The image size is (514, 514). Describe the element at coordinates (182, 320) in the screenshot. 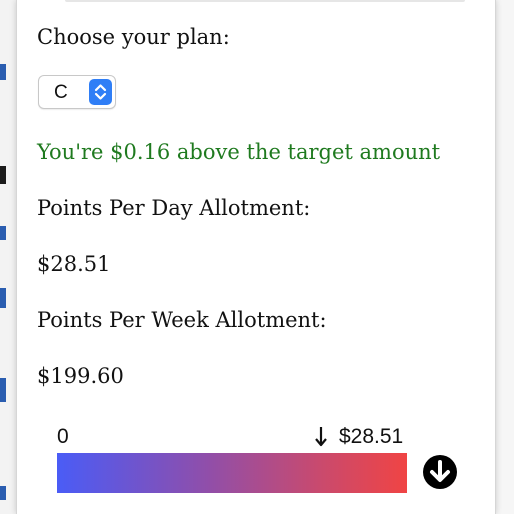

I see `weekly-allotment-label: Points Per Week Allotment:` at that location.